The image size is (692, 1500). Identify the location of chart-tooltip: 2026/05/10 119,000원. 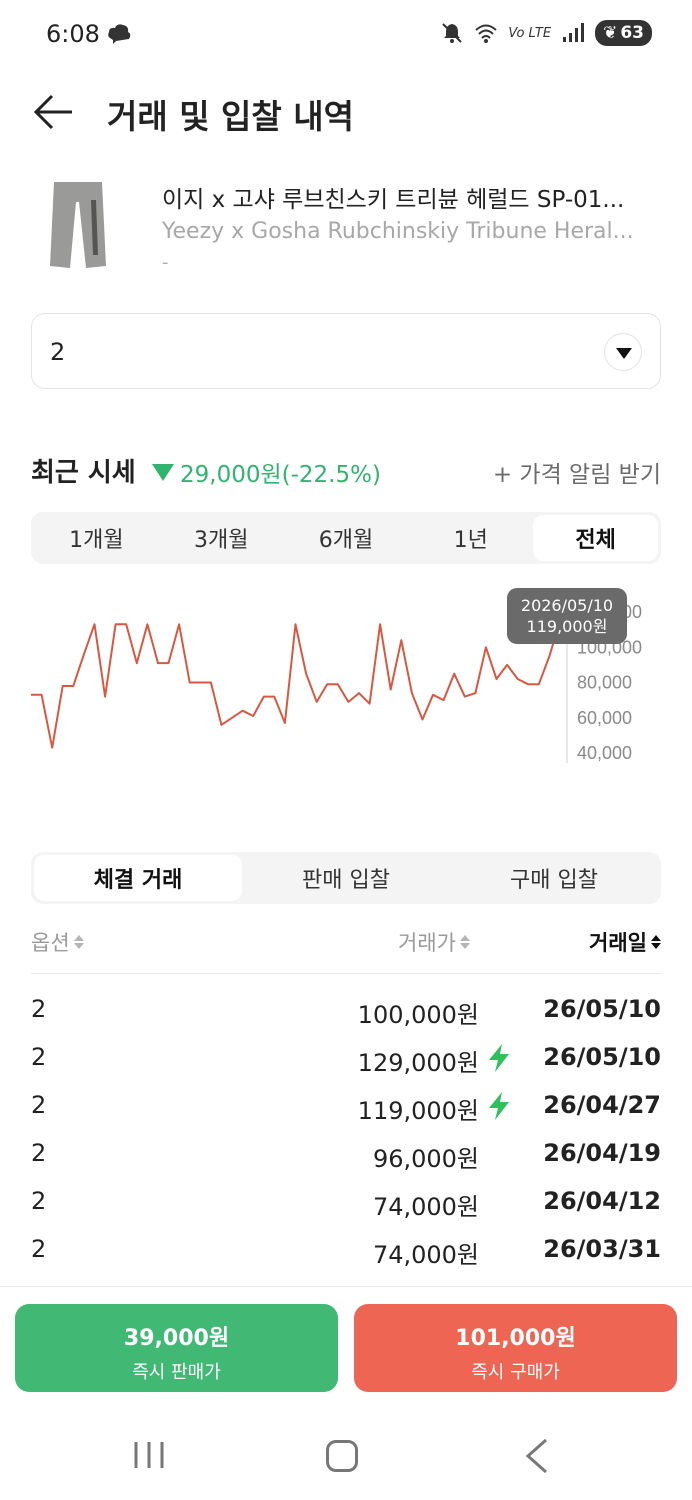
(567, 616).